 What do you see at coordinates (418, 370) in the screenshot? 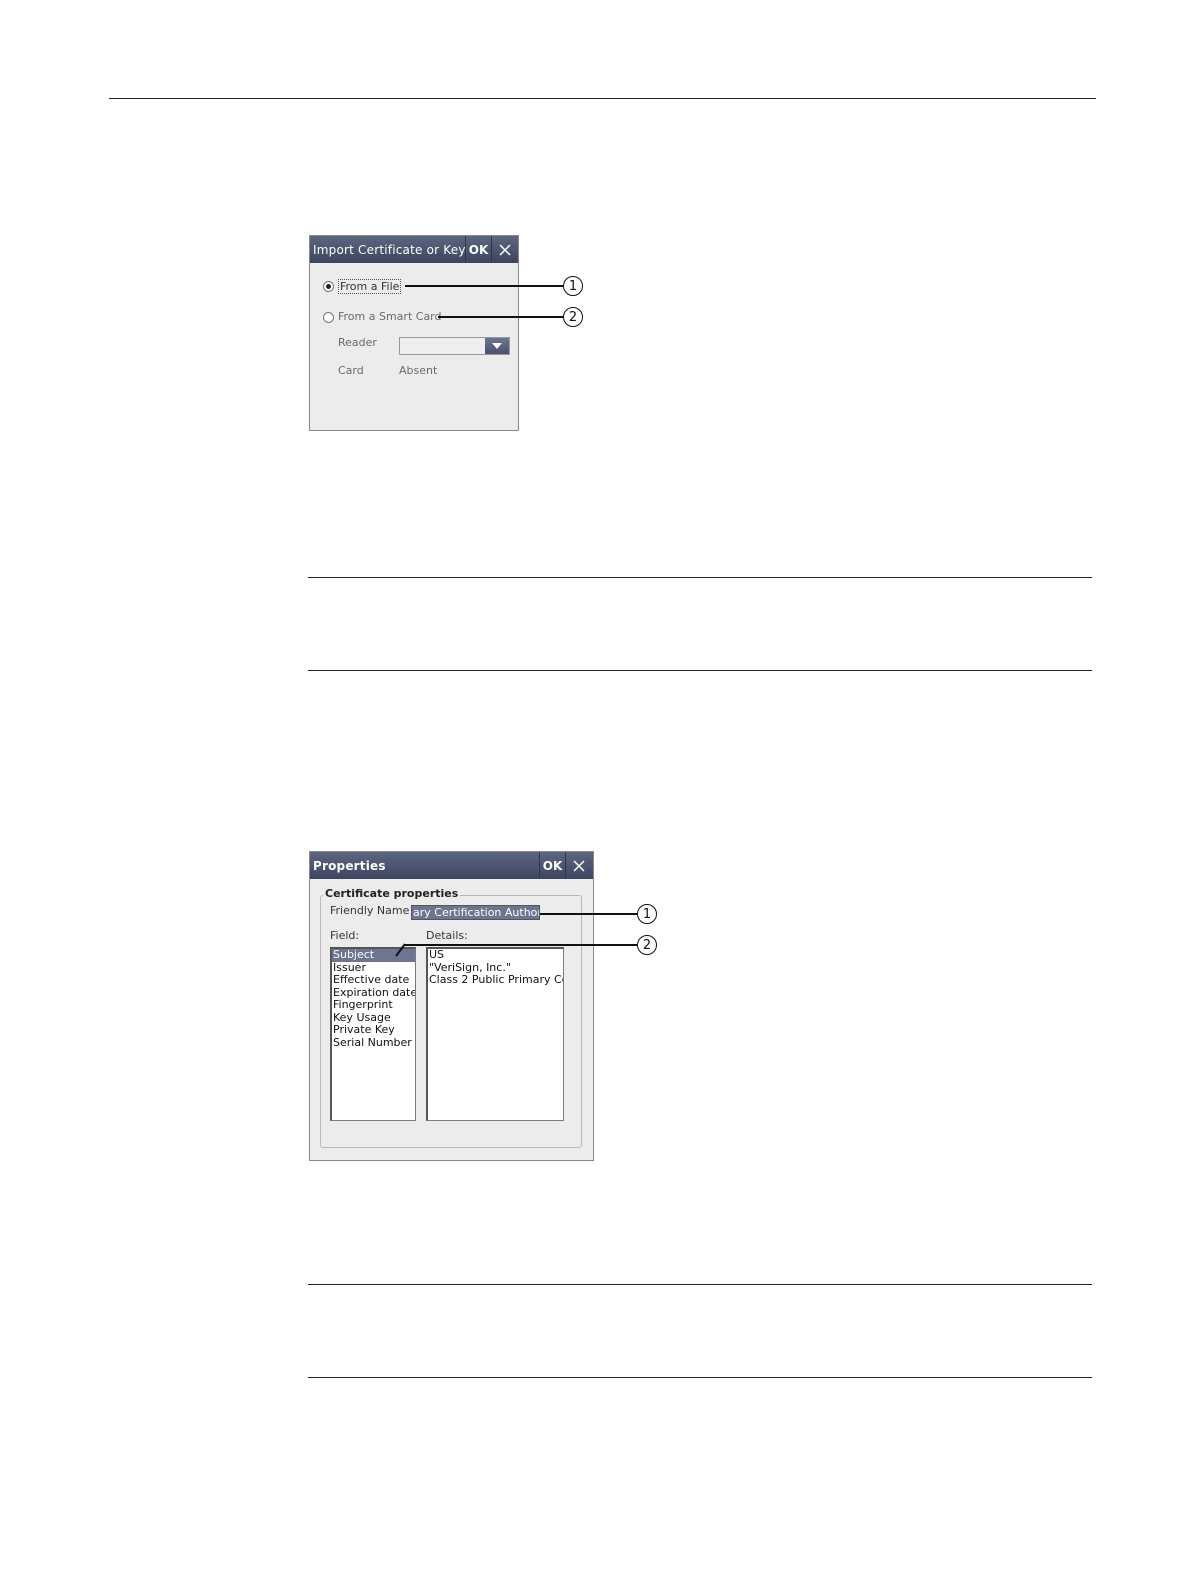
I see `card-value: Absent` at bounding box center [418, 370].